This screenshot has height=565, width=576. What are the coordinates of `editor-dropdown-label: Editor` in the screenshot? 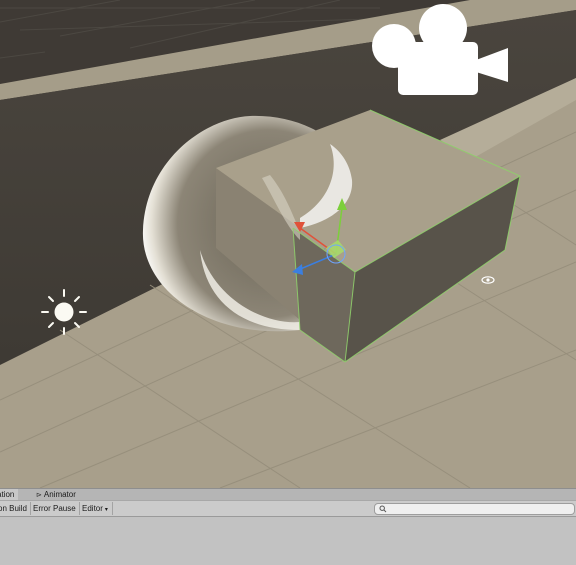 It's located at (92, 508).